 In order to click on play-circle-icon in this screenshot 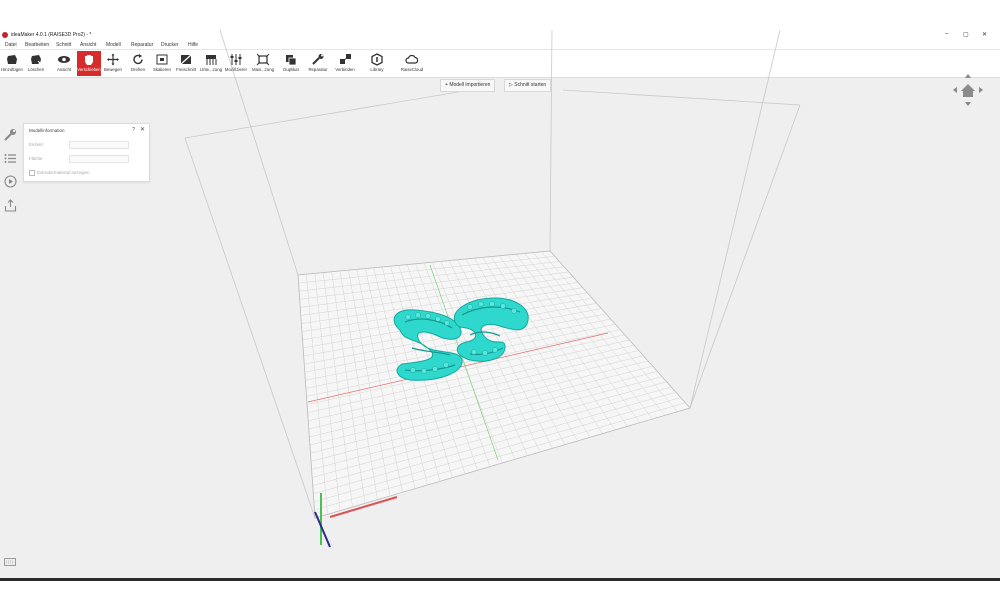, I will do `click(10, 181)`.